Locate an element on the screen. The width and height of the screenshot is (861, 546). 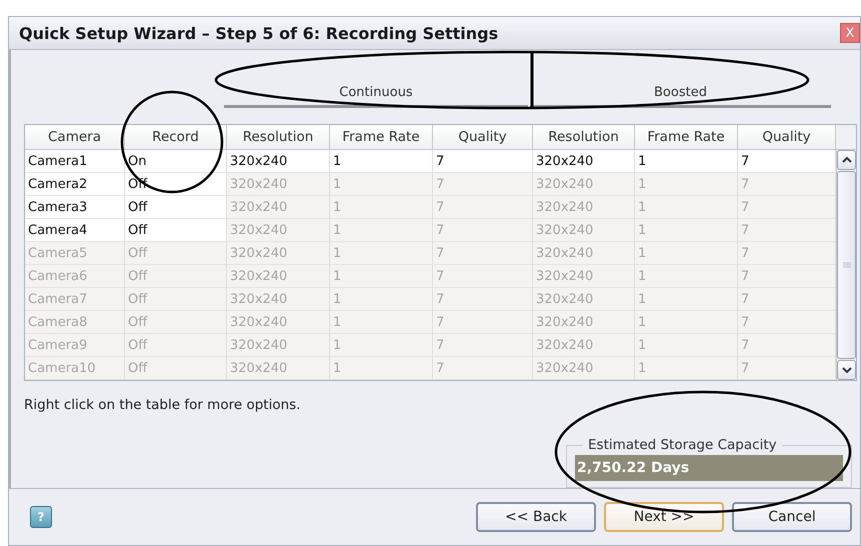
header-corner is located at coordinates (846, 137).